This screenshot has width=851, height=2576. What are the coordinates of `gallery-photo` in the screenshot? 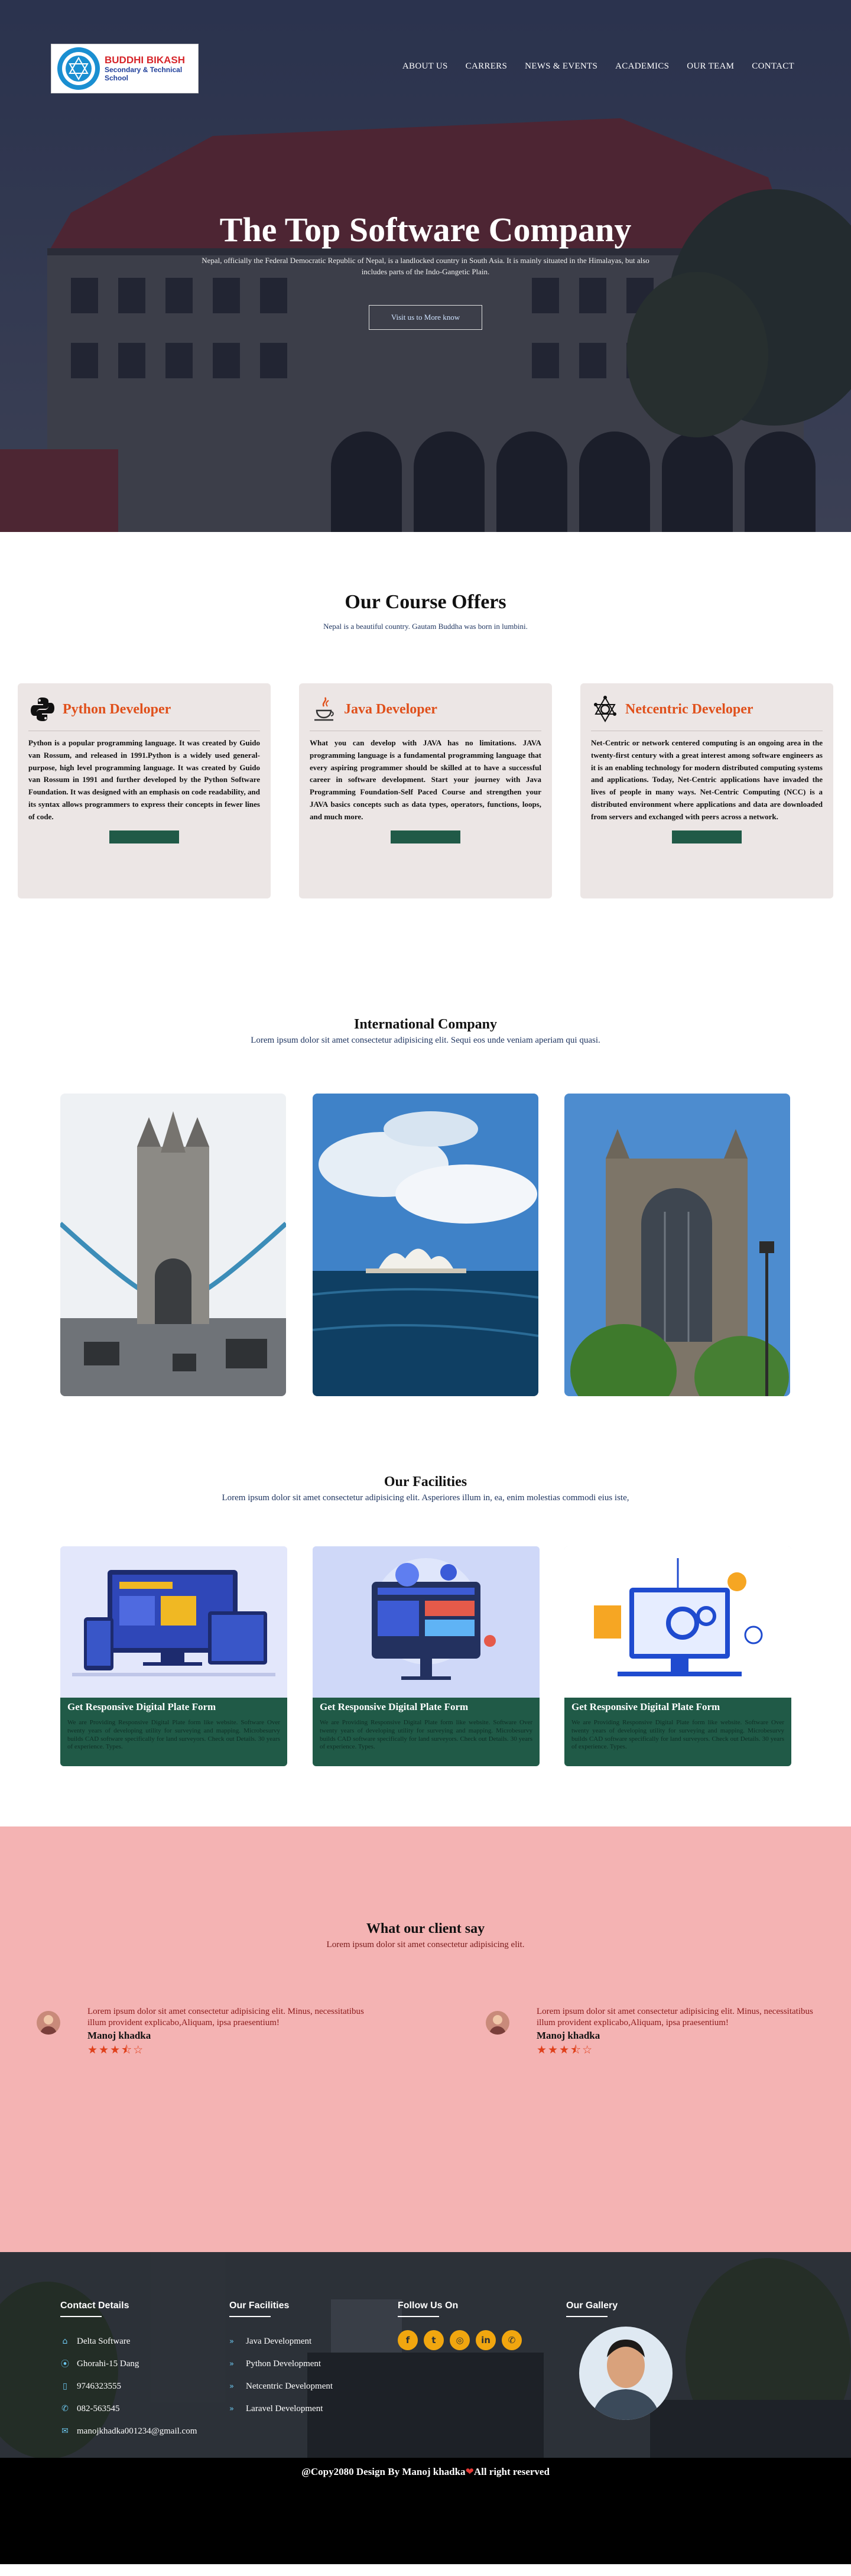 It's located at (626, 2373).